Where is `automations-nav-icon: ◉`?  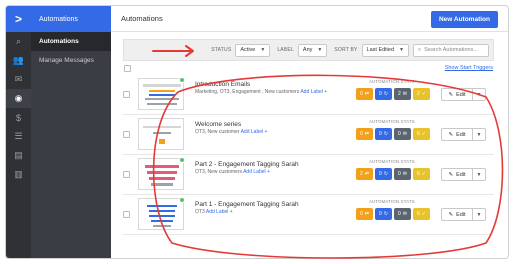
automations-nav-icon: ◉ is located at coordinates (18, 98).